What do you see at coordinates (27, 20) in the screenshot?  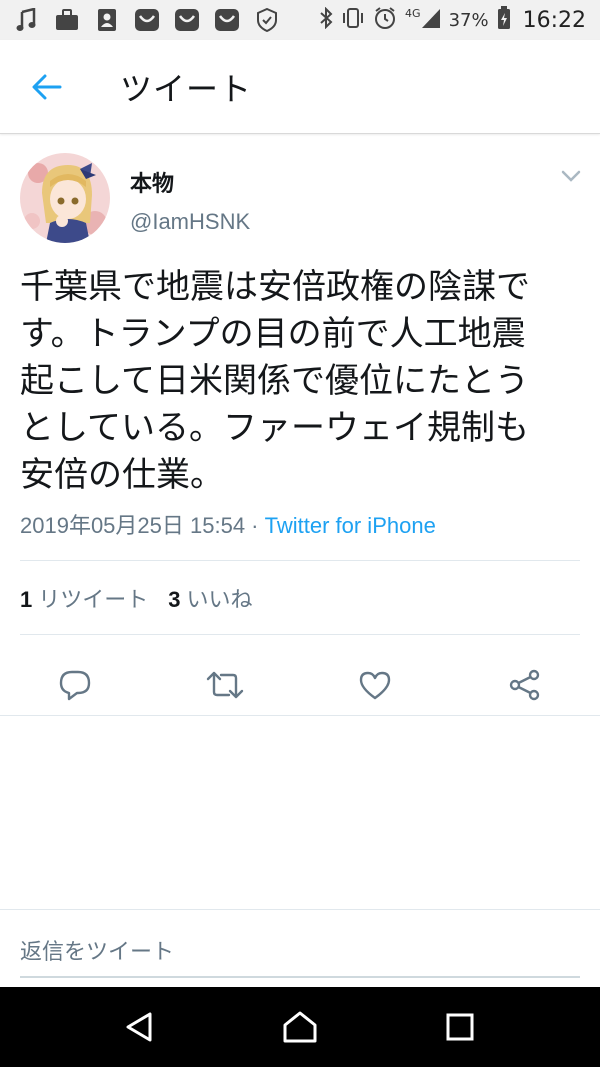 I see `music-note-icon` at bounding box center [27, 20].